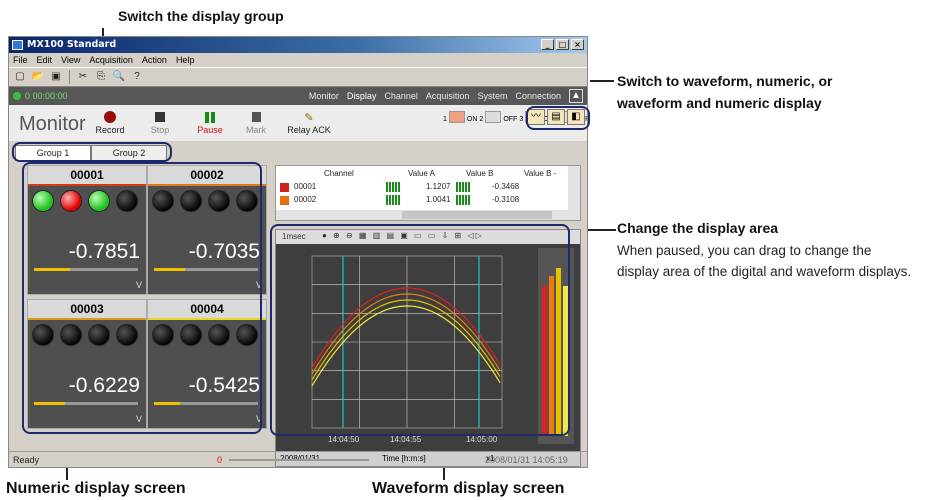 This screenshot has height=500, width=925. What do you see at coordinates (309, 117) in the screenshot?
I see `relay-ack-icon: ✎` at bounding box center [309, 117].